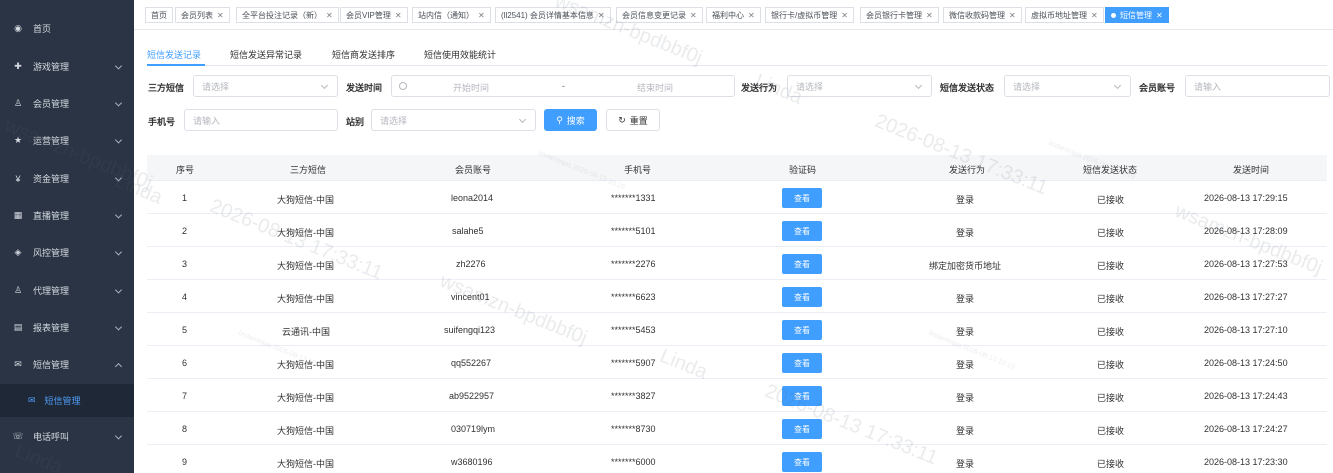 The image size is (1333, 473). I want to click on sidebar-item-risk: ◈ 风控管理, so click(67, 252).